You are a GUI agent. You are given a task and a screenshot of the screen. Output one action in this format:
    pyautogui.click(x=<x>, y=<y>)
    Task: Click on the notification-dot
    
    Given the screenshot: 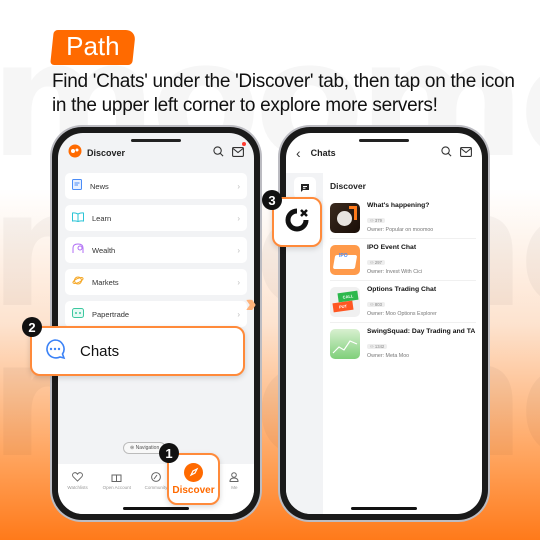 What is the action you would take?
    pyautogui.click(x=244, y=144)
    